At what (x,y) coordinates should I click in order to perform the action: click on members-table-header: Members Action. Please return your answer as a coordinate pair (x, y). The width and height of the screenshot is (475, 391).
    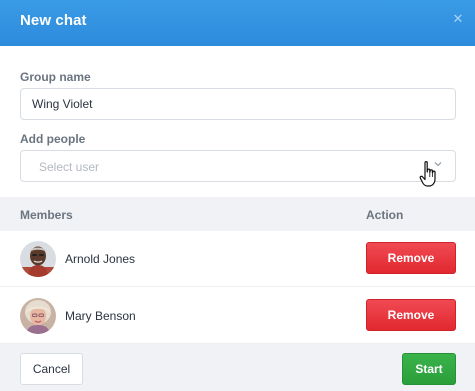
    Looking at the image, I should click on (237, 214).